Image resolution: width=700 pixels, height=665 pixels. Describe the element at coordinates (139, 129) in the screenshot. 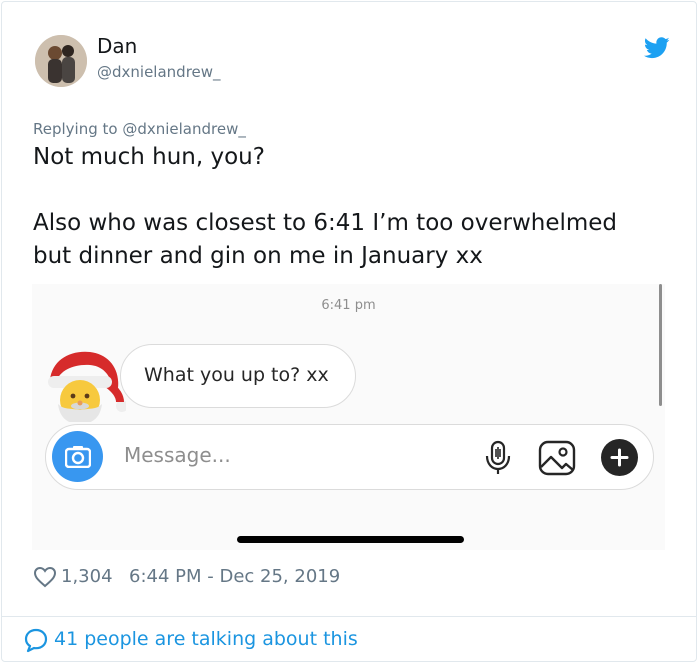

I see `replying-to: Replying to @dxnielandrew_` at that location.